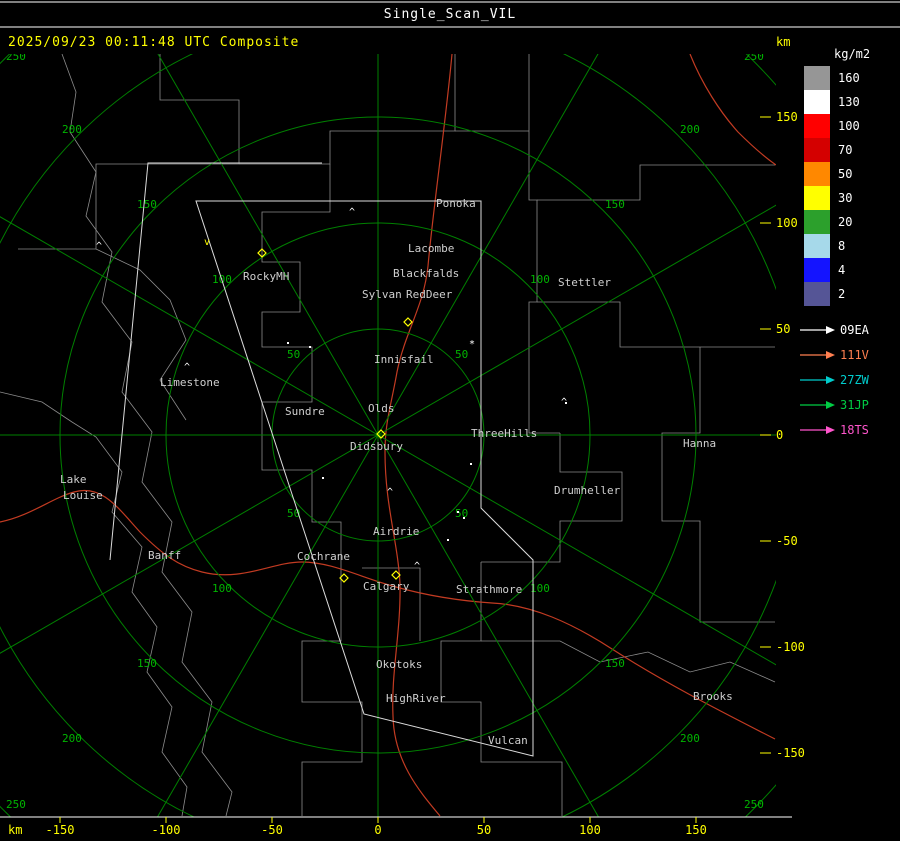  What do you see at coordinates (305, 411) in the screenshot?
I see `city-label-sundre: Sundre` at bounding box center [305, 411].